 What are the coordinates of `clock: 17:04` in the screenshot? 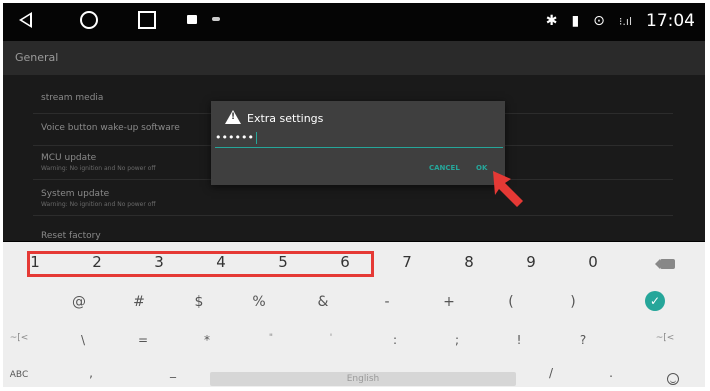 It's located at (670, 21).